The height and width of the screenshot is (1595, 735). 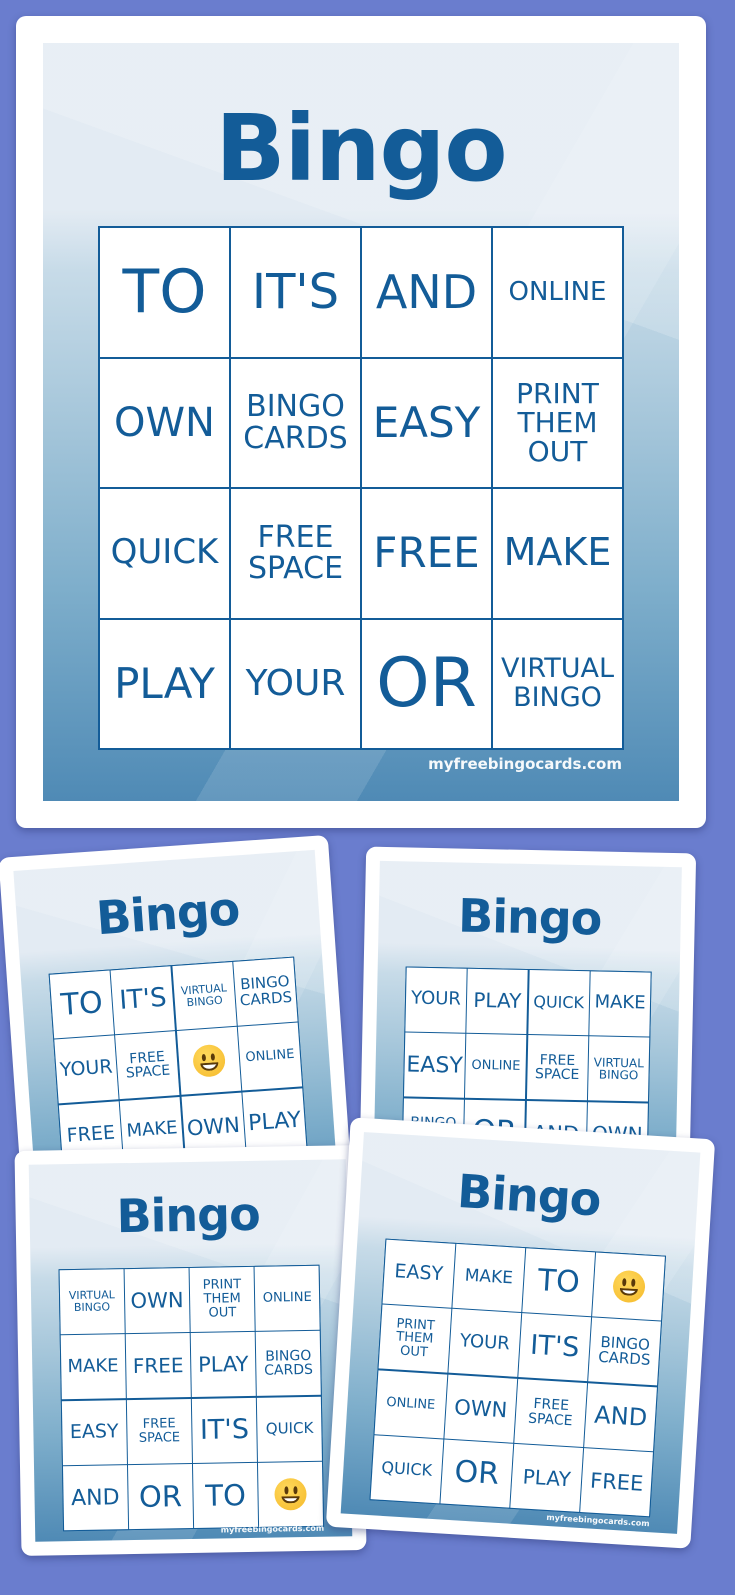 I want to click on bingo-cell-text: TO, so click(x=226, y=1495).